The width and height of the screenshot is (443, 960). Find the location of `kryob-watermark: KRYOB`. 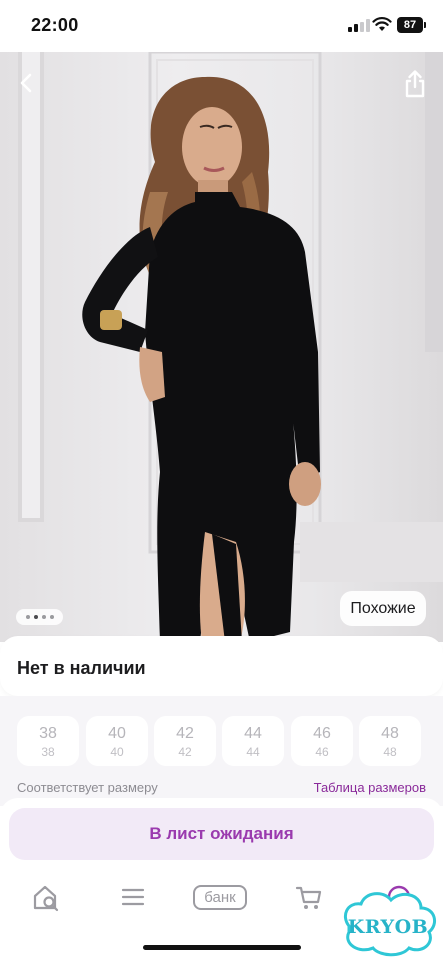

kryob-watermark: KRYOB is located at coordinates (390, 924).